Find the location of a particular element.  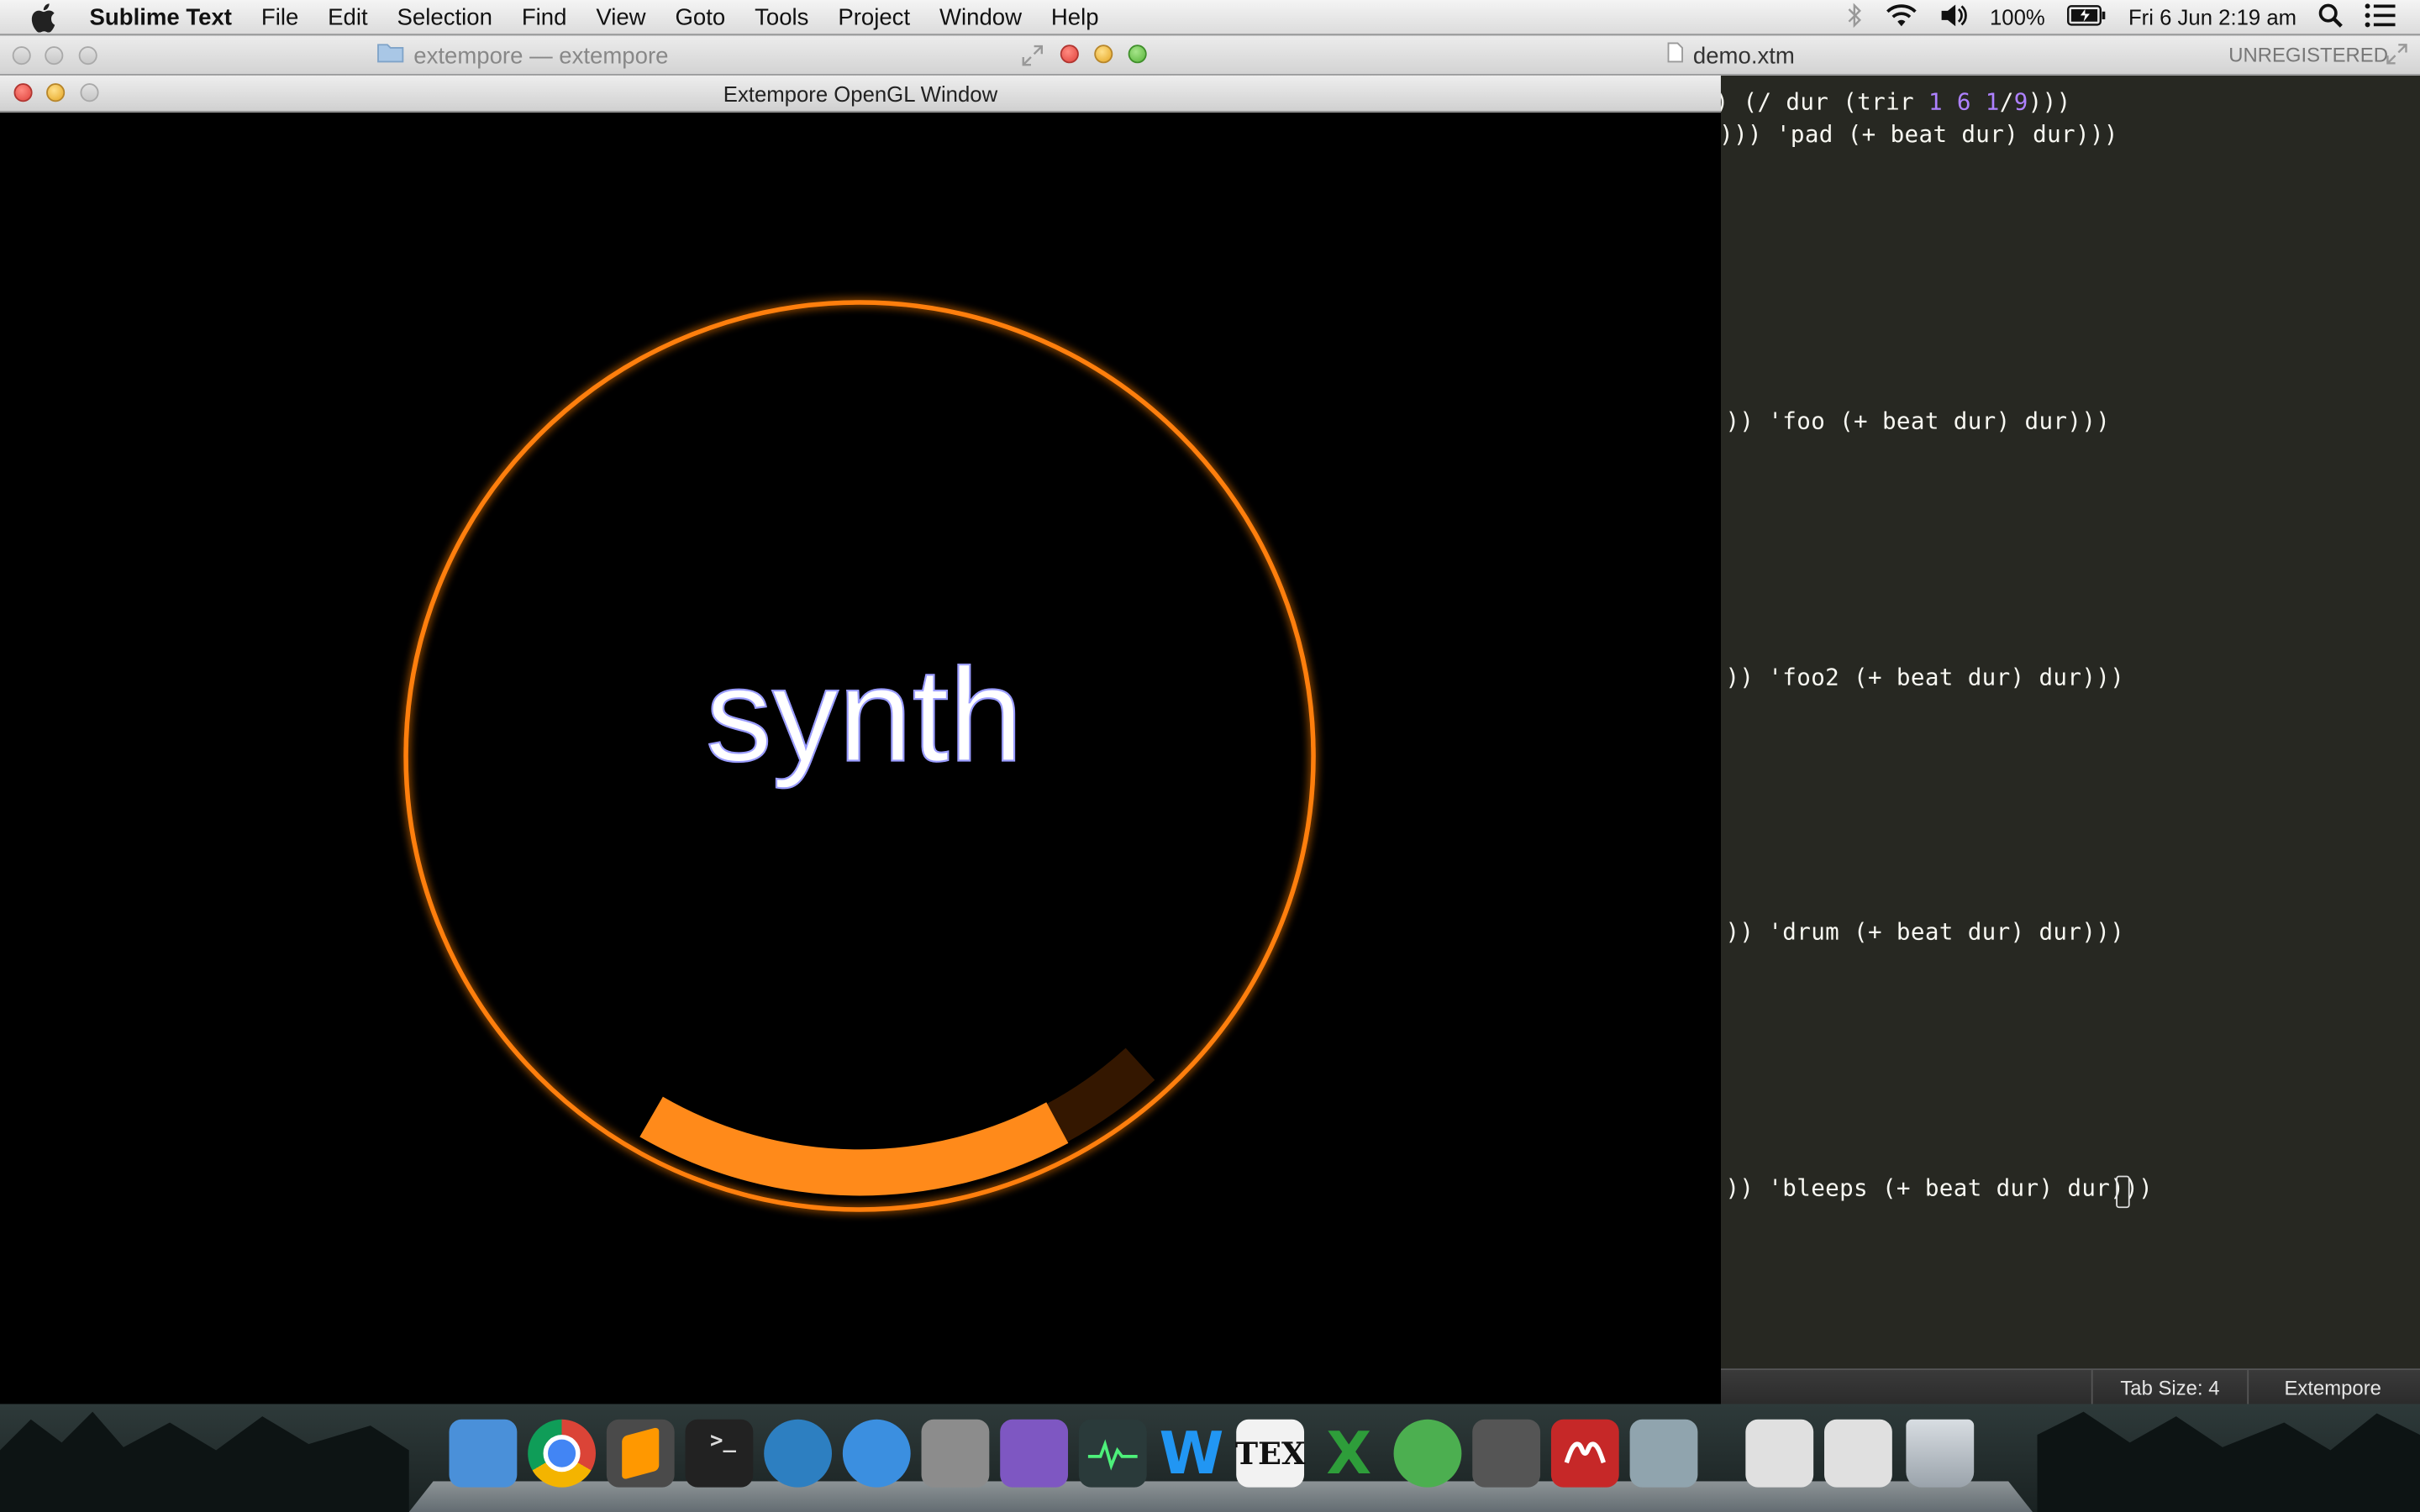

text-cursor is located at coordinates (2123, 1192).